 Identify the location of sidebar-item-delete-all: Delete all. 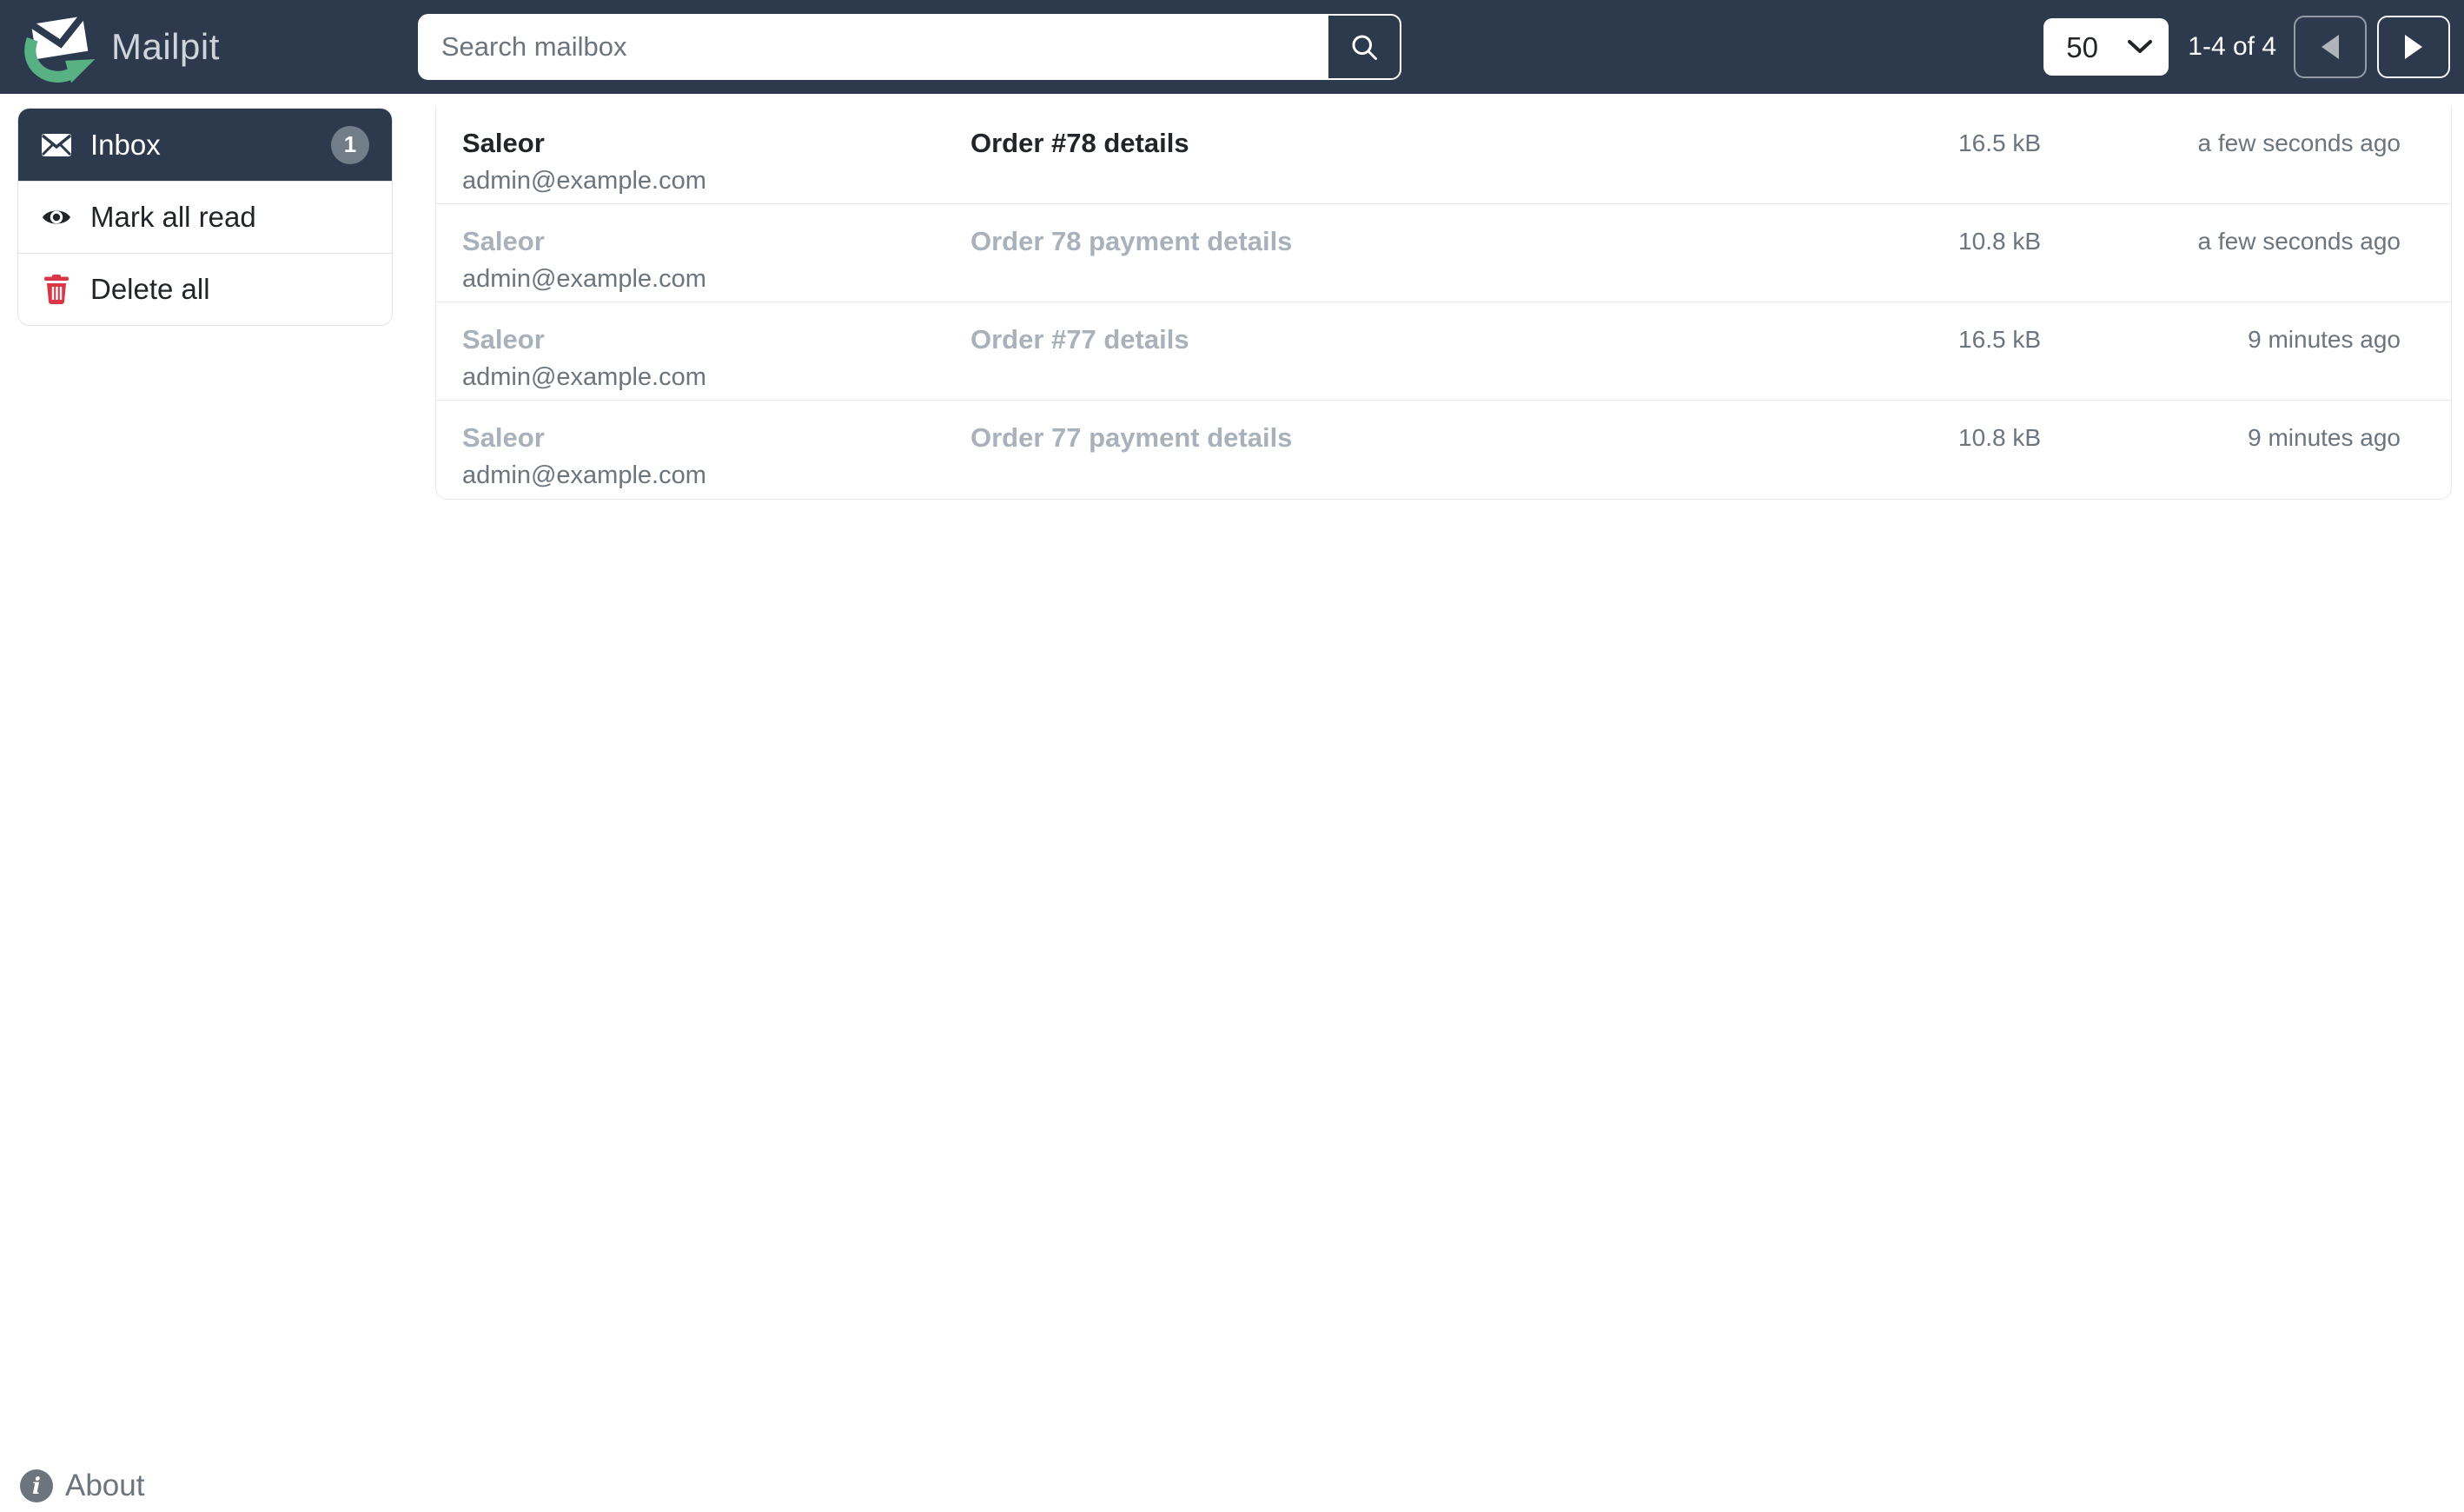
(205, 289).